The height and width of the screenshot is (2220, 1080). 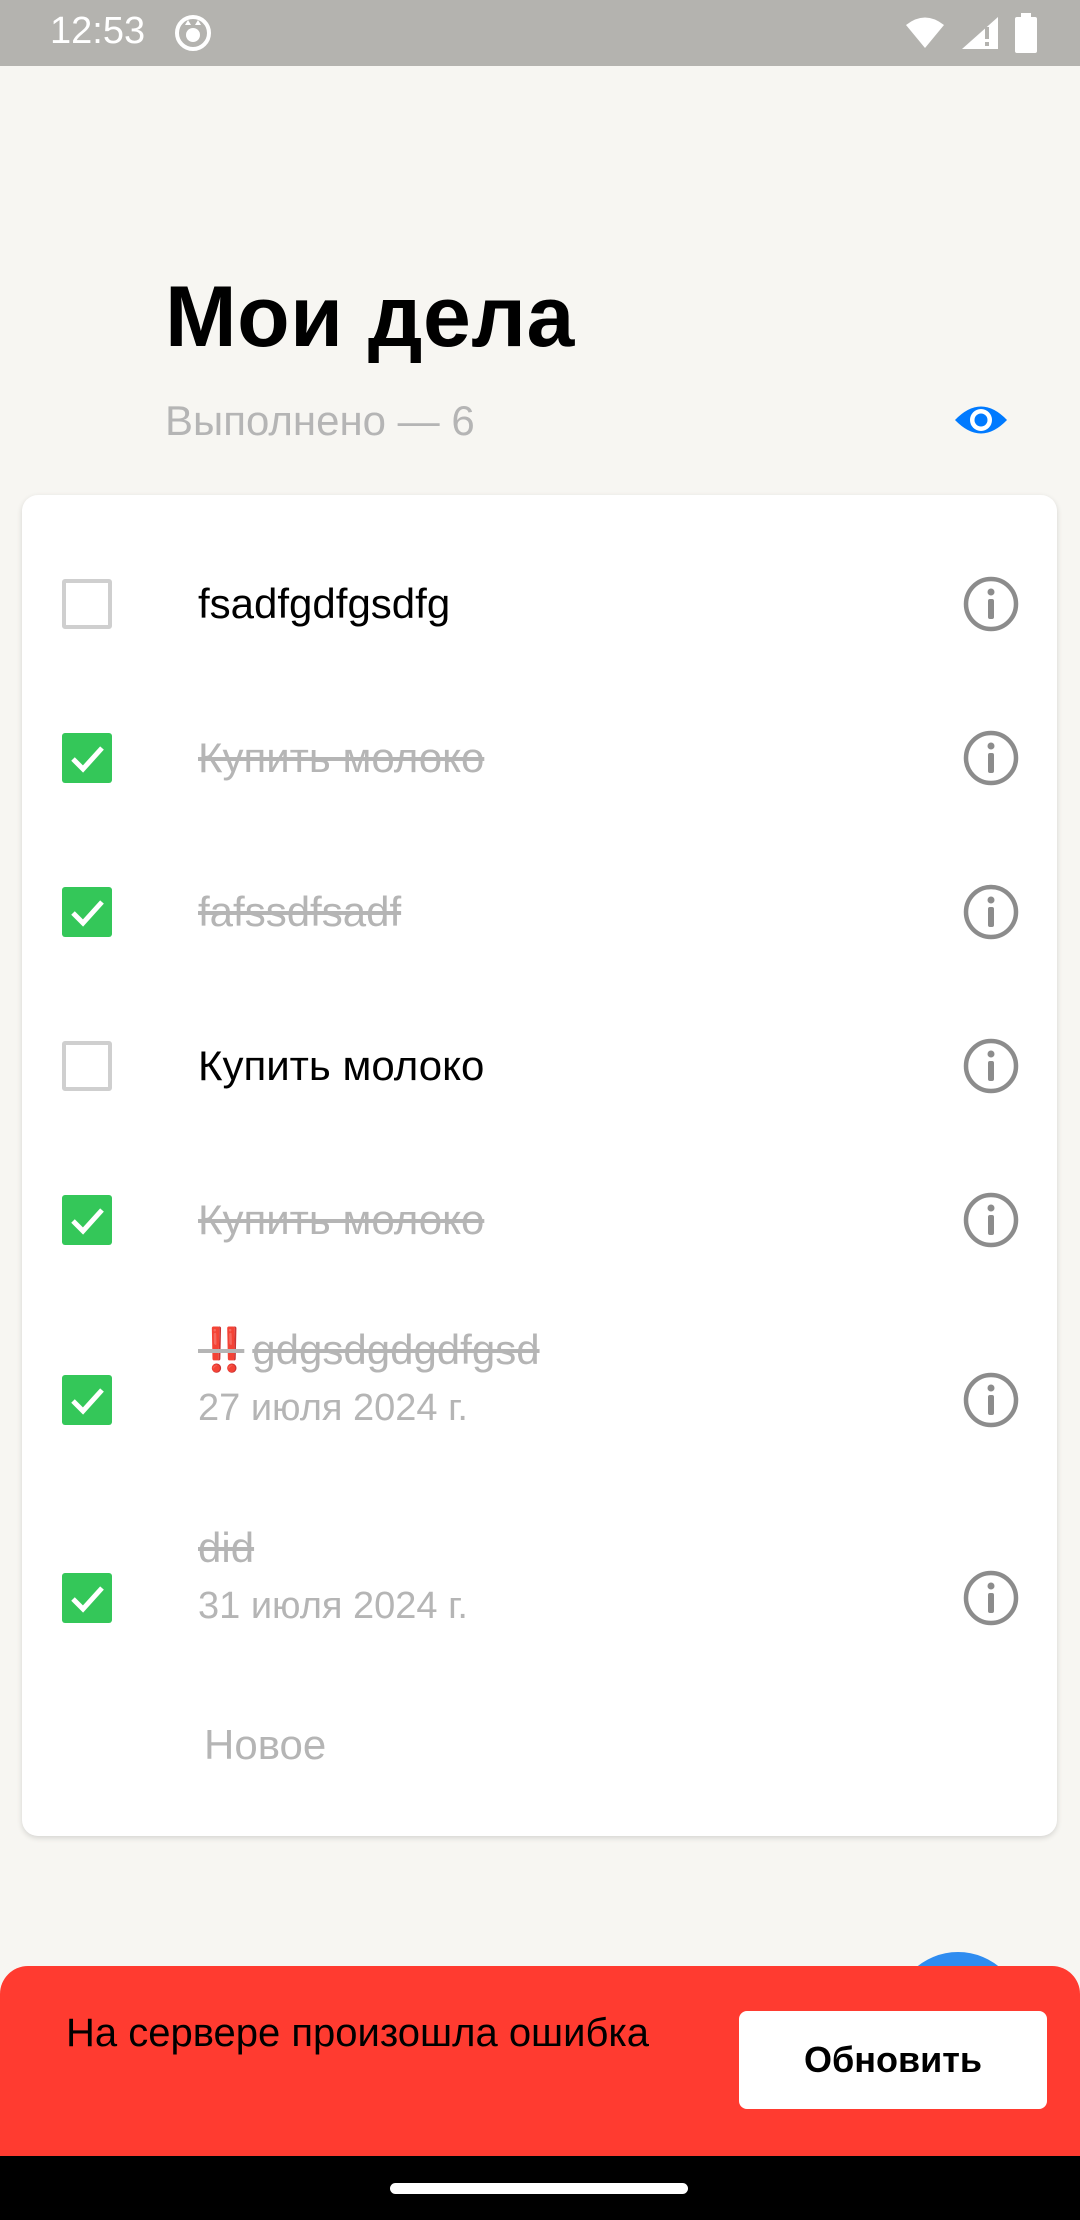 What do you see at coordinates (539, 1599) in the screenshot?
I see `task-row: did 31 июля 2024 г.` at bounding box center [539, 1599].